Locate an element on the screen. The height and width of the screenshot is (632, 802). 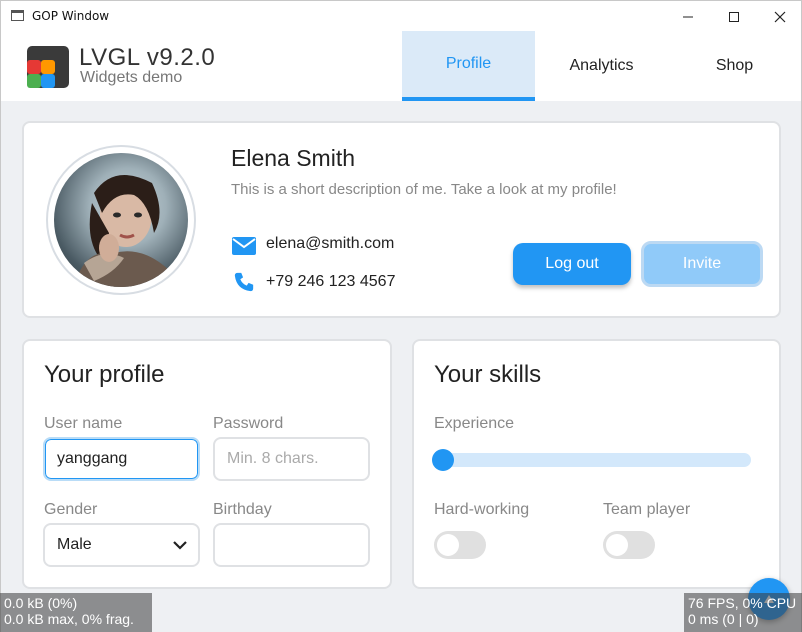
avatar-frame is located at coordinates (121, 220).